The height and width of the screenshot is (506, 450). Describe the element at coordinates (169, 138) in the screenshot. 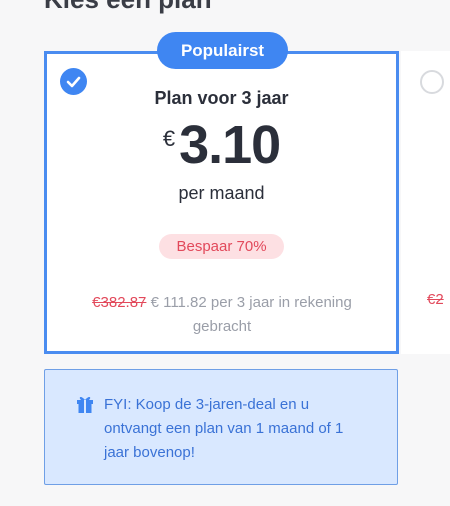

I see `currency-symbol: €` at that location.